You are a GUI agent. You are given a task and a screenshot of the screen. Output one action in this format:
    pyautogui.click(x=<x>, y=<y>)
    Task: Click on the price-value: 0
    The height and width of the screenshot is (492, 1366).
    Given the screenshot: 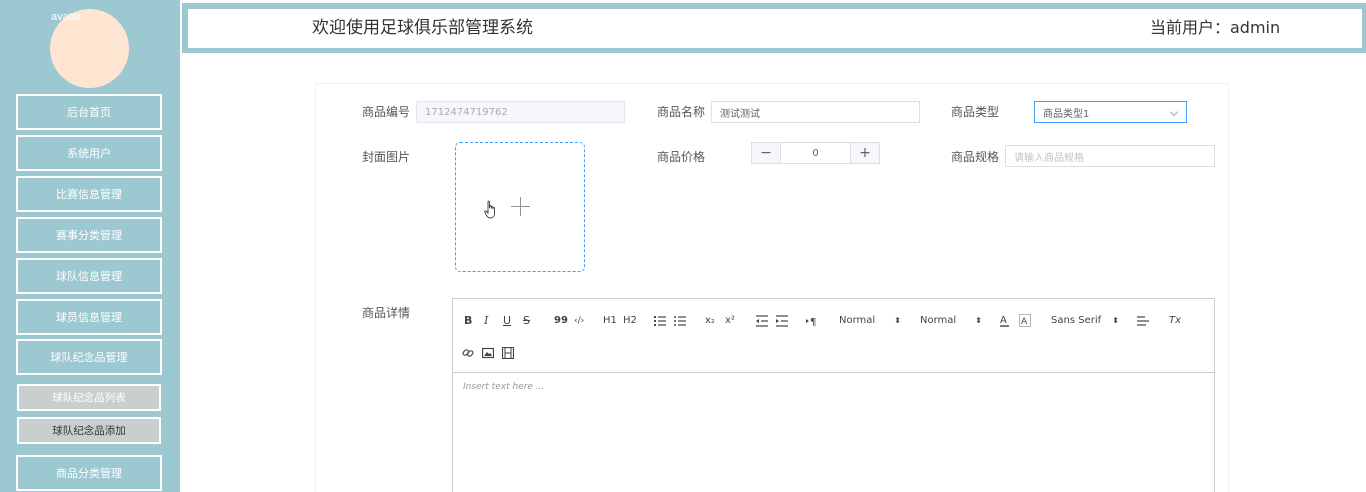 What is the action you would take?
    pyautogui.click(x=815, y=153)
    